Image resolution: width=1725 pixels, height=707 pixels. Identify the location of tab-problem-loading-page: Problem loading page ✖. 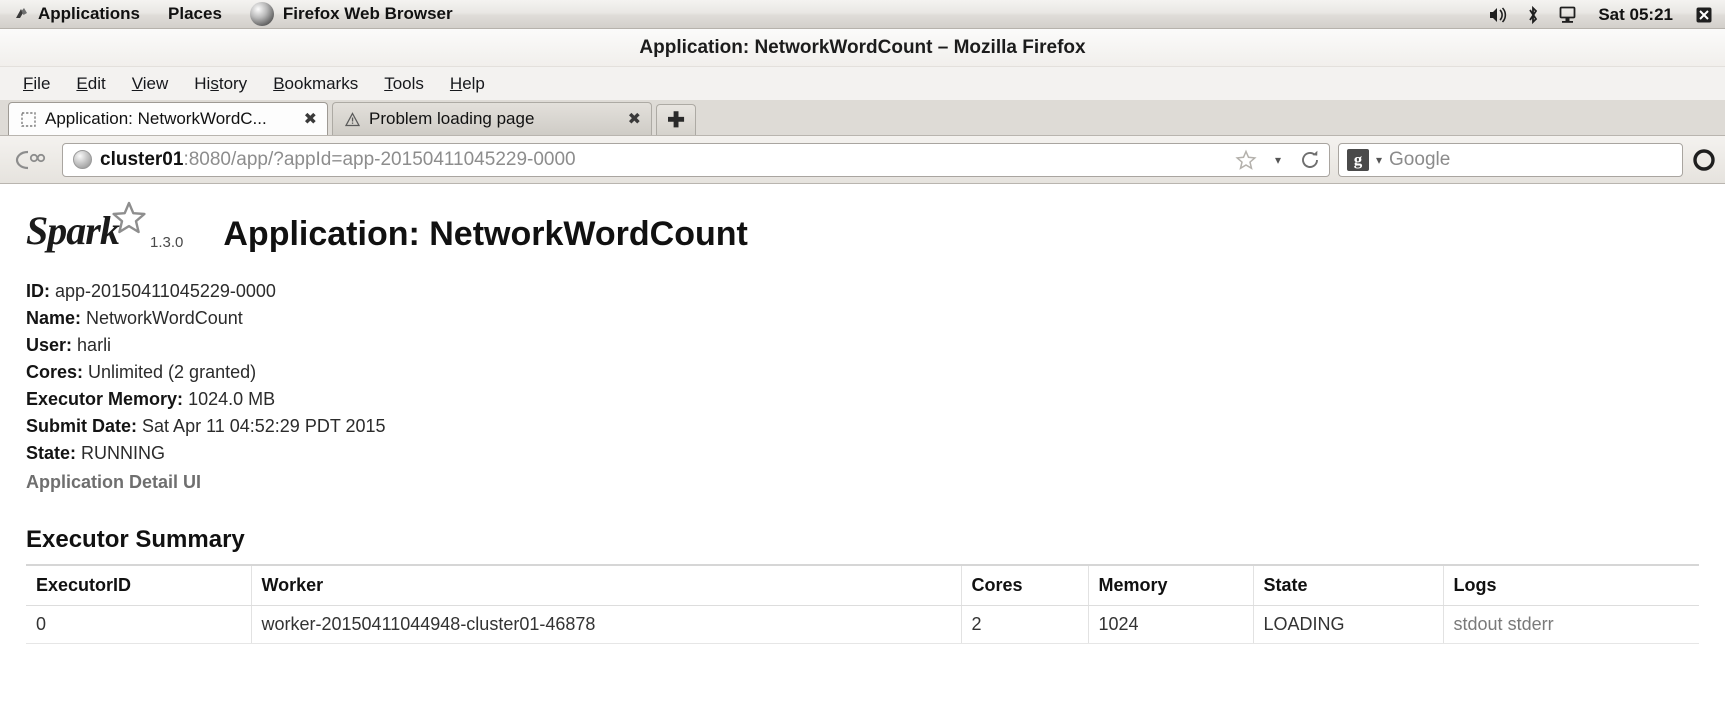
(492, 118).